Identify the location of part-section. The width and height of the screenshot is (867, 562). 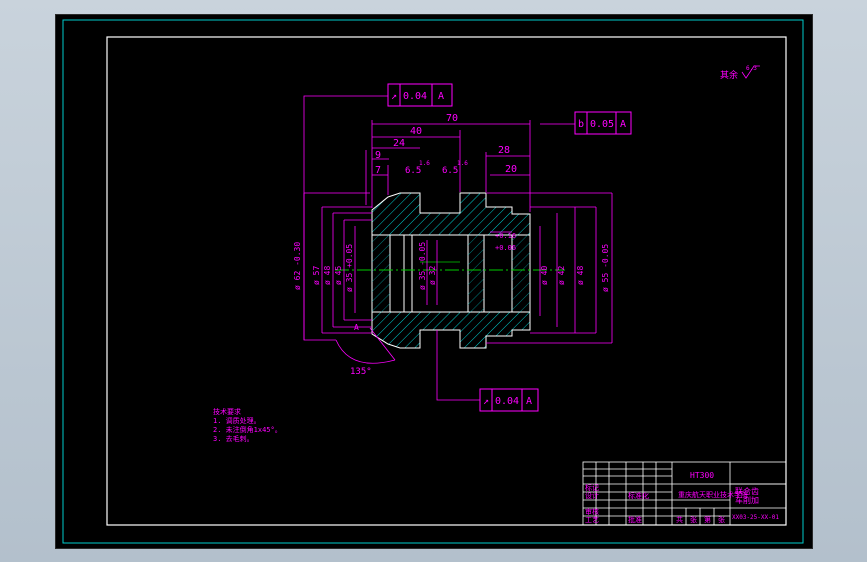
(450, 270).